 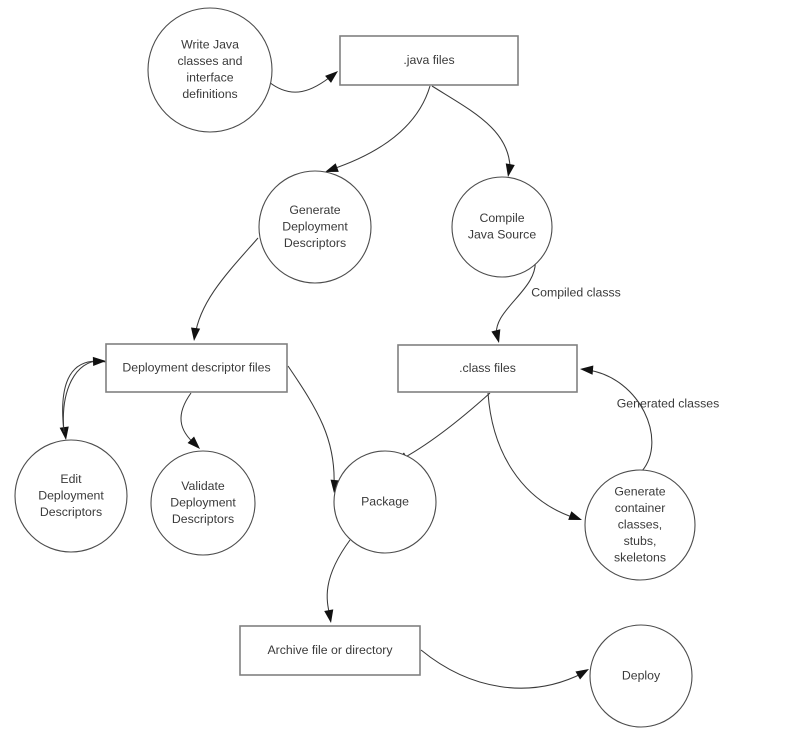 I want to click on node-label-line: classes and, so click(x=210, y=61).